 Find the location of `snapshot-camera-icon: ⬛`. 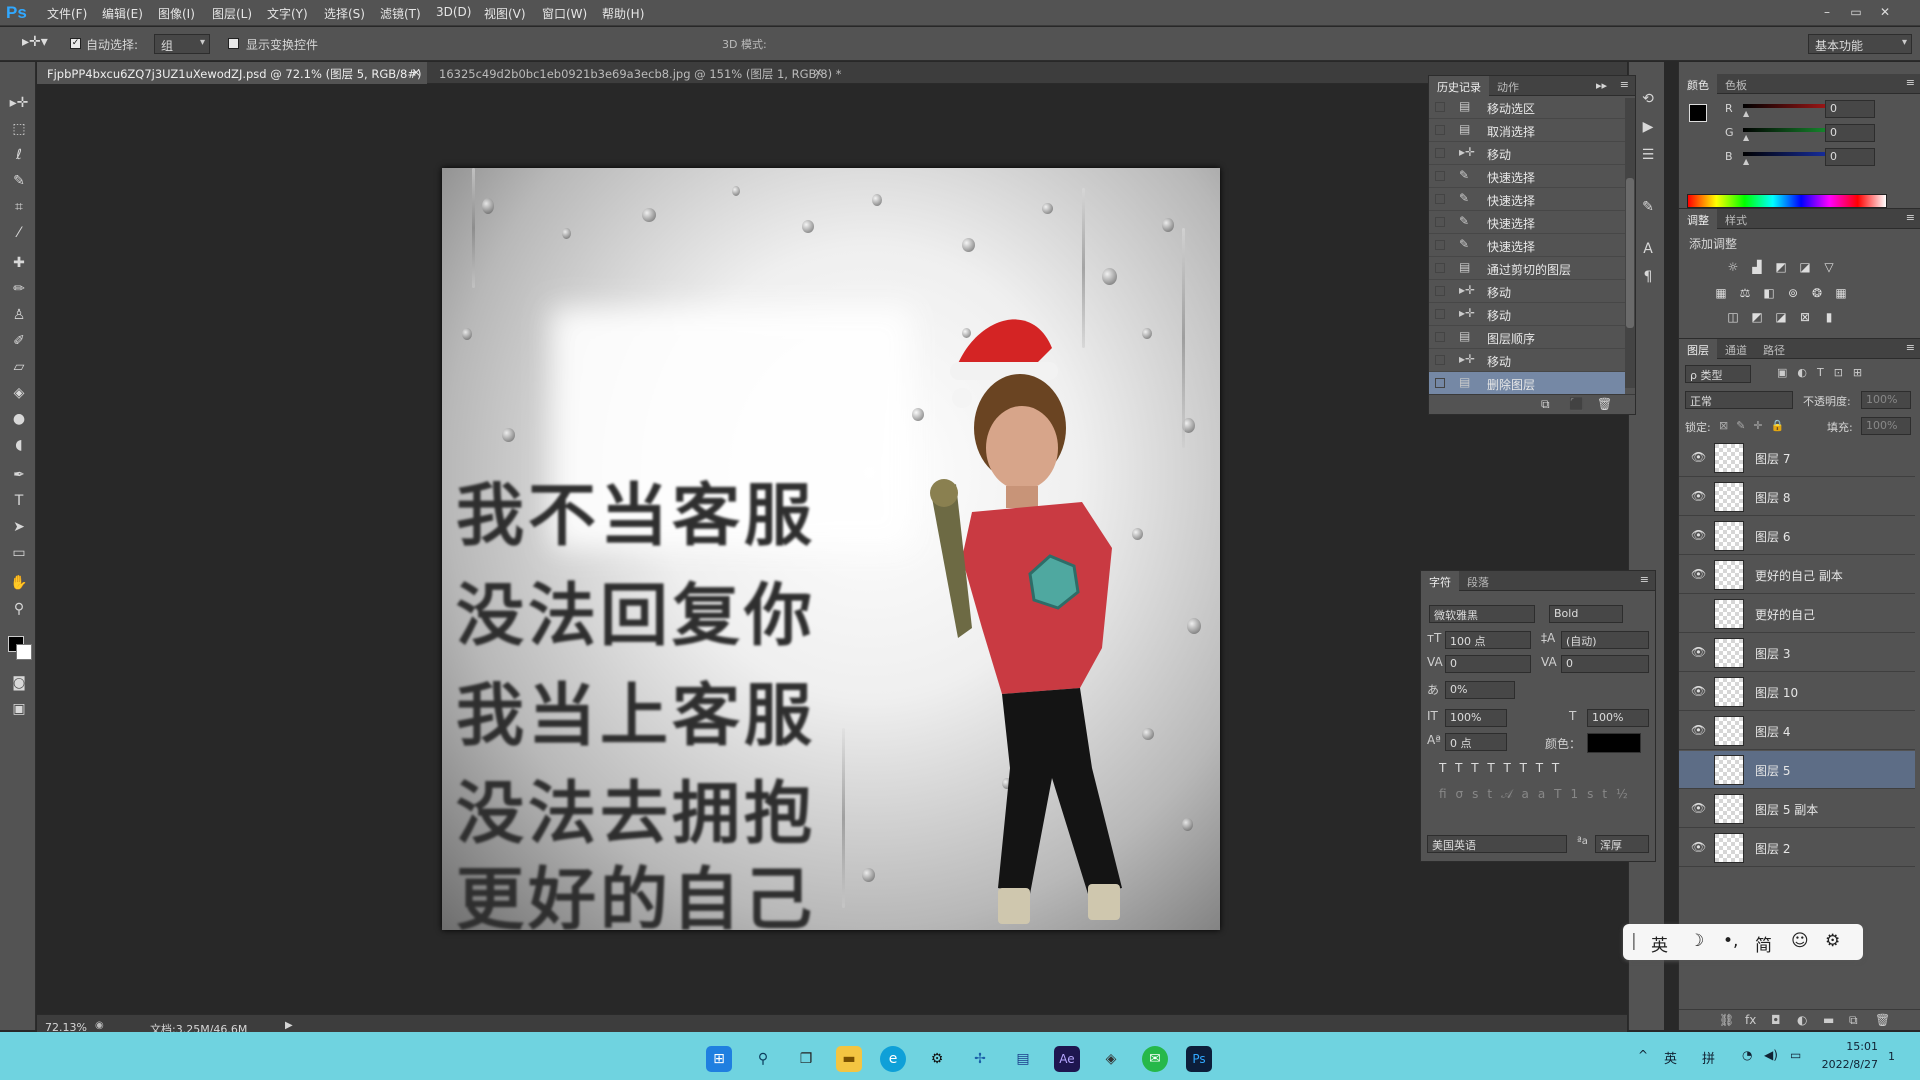

snapshot-camera-icon: ⬛ is located at coordinates (1576, 404).